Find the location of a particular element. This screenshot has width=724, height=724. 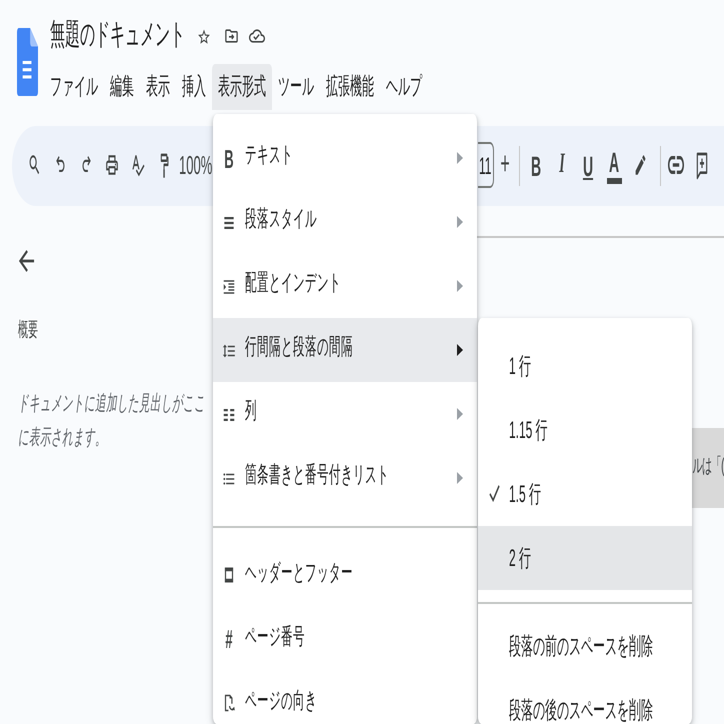

menu-item: 1.15 行 is located at coordinates (585, 429).